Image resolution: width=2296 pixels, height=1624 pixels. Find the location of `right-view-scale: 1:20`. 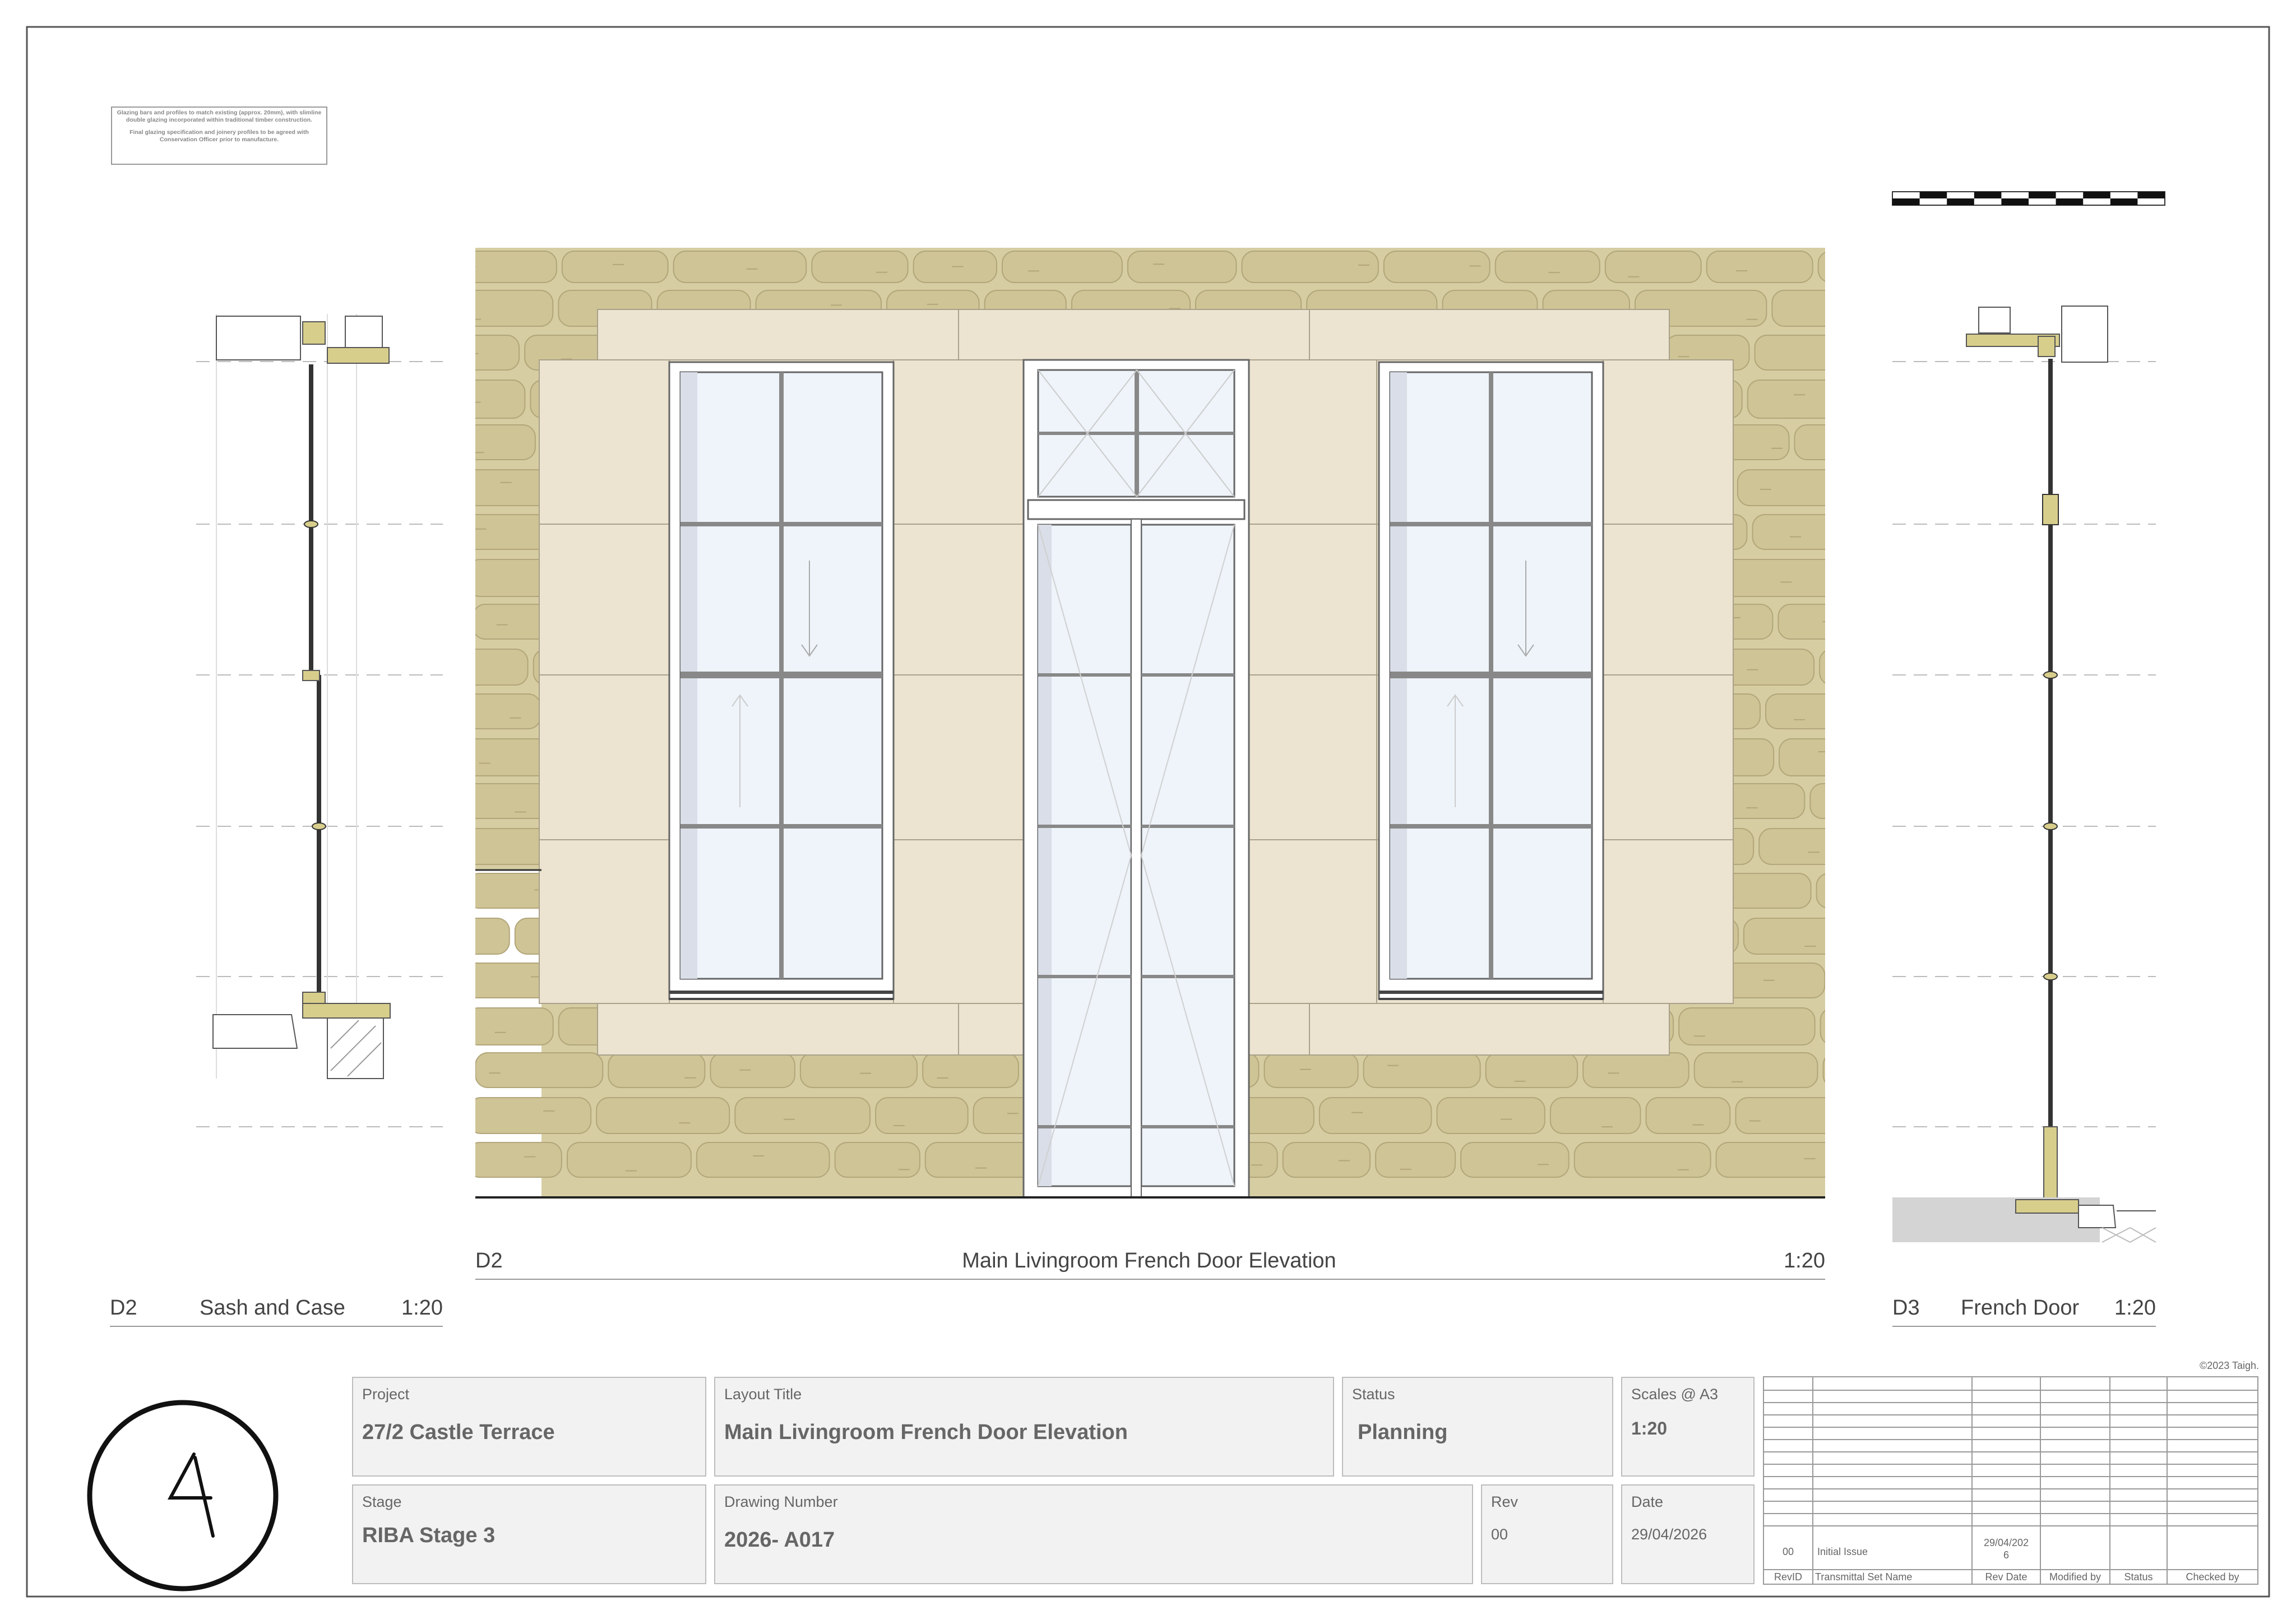

right-view-scale: 1:20 is located at coordinates (2135, 1308).